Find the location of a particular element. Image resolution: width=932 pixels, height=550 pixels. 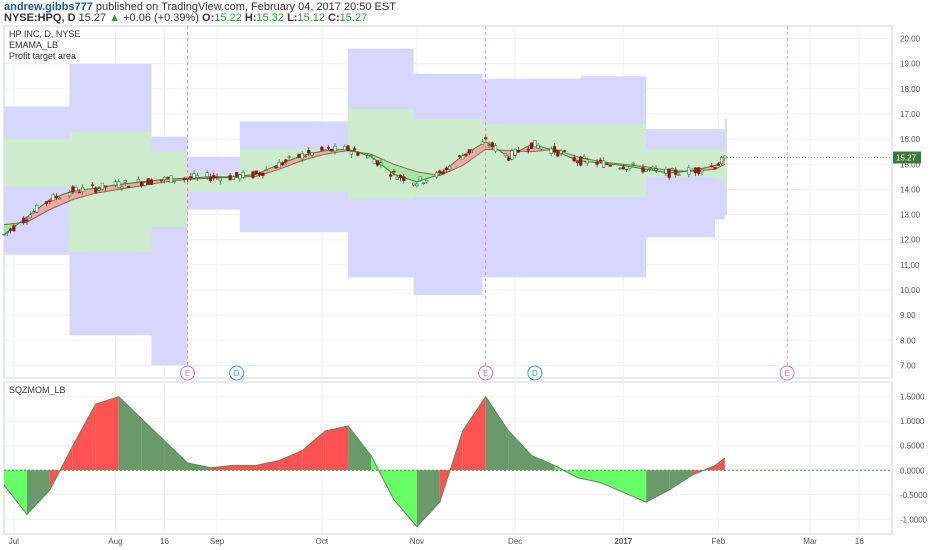

x-tick-label: 2017 is located at coordinates (623, 541).